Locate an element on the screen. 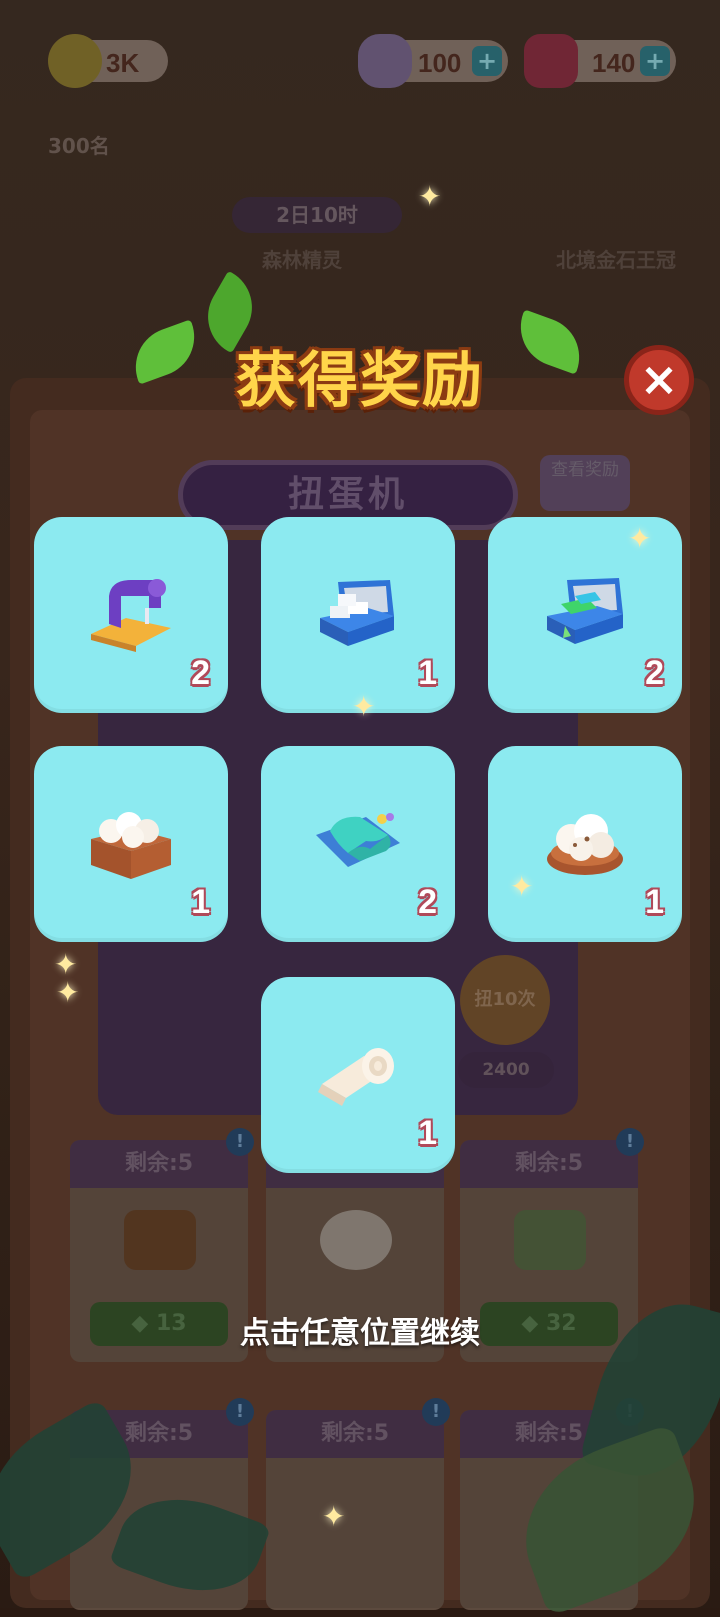  towel-roll-icon is located at coordinates (356, 1077).